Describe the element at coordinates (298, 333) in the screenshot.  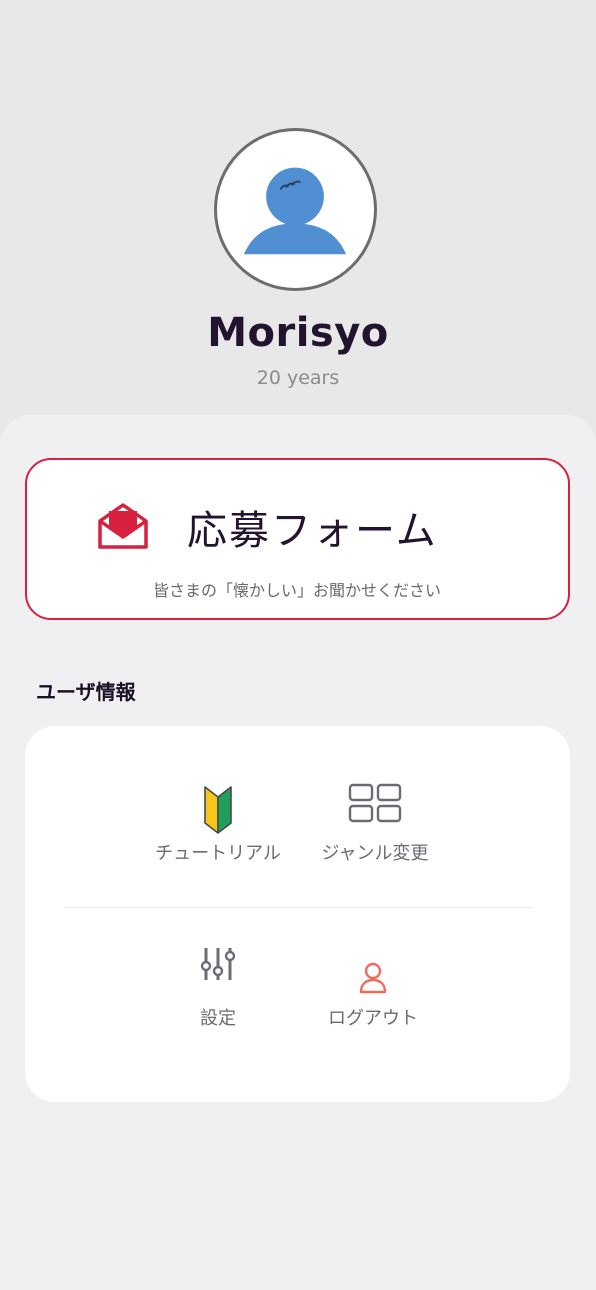
I see `user-name: Morisyo` at that location.